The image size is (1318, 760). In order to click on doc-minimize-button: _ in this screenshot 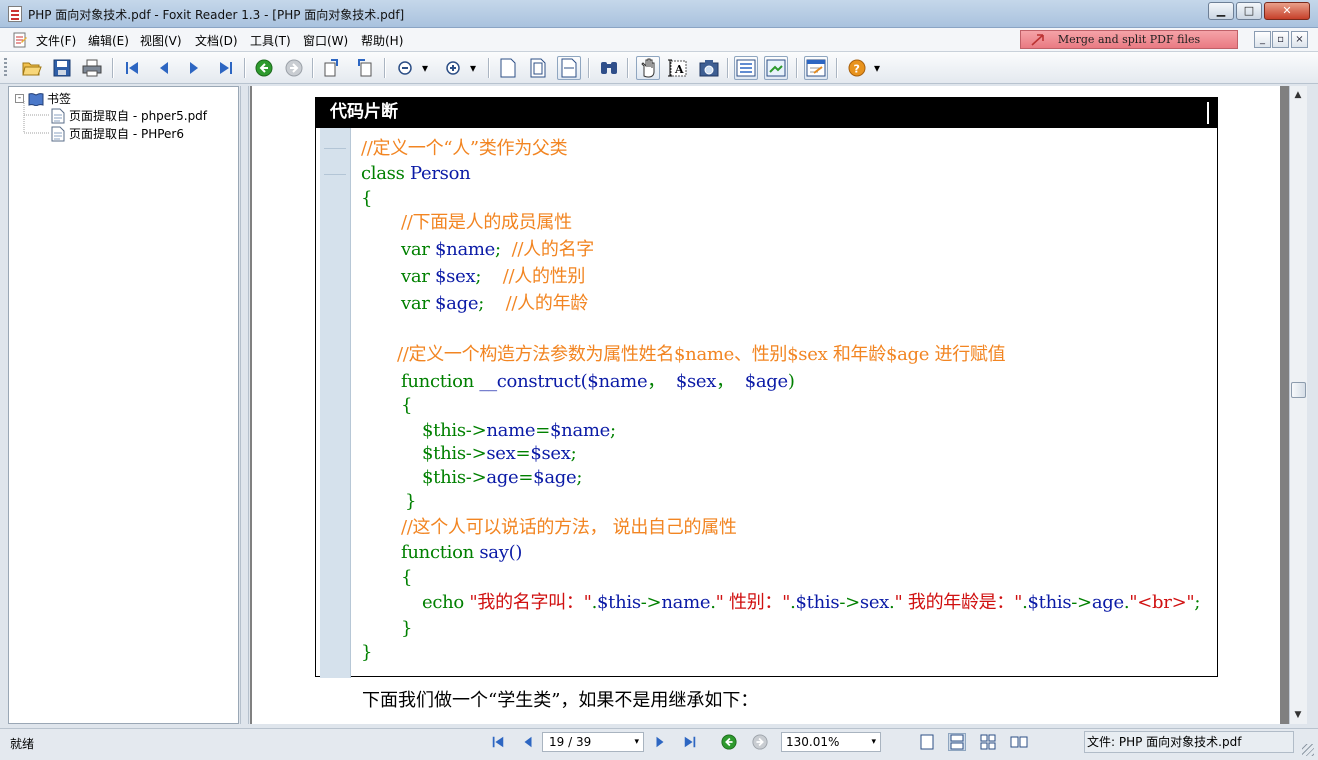, I will do `click(1262, 39)`.